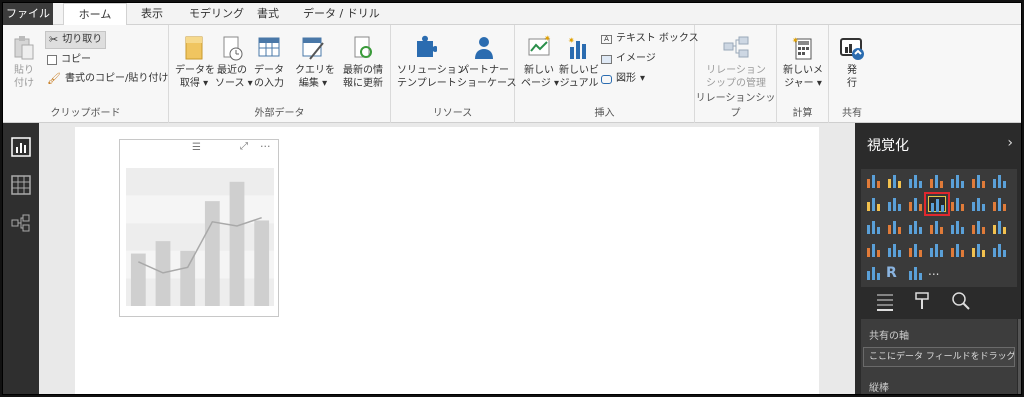 The height and width of the screenshot is (397, 1024). I want to click on tab-home: ホーム, so click(95, 14).